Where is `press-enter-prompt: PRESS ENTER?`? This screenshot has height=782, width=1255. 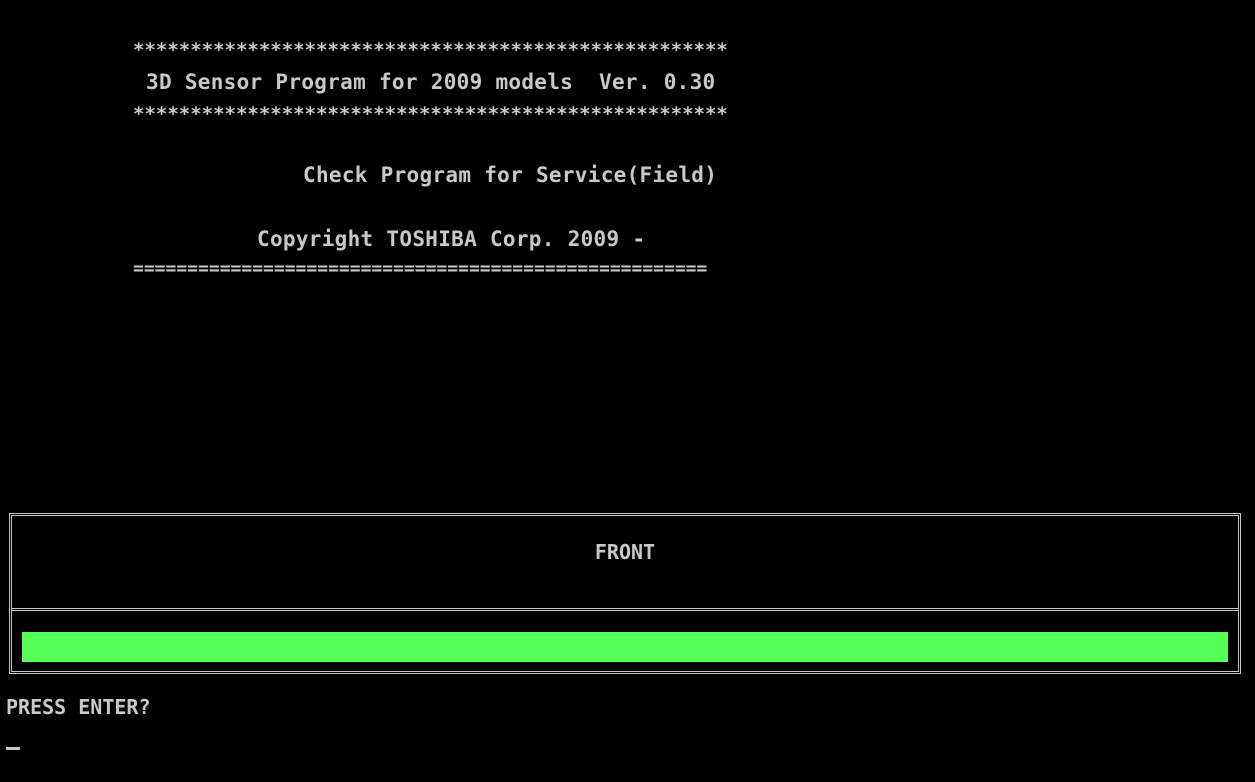
press-enter-prompt: PRESS ENTER? is located at coordinates (78, 707).